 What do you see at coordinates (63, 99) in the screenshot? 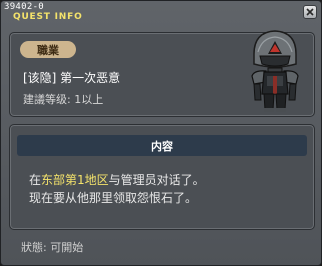
I see `recommended-level: 建議等级: 1以上` at bounding box center [63, 99].